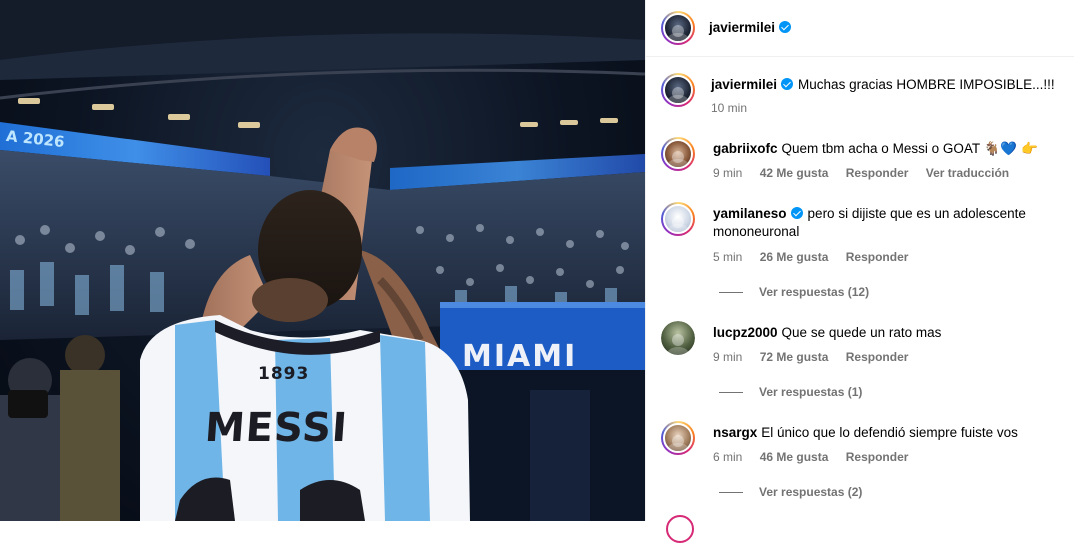  I want to click on comment-likes: 42 Me gusta, so click(794, 173).